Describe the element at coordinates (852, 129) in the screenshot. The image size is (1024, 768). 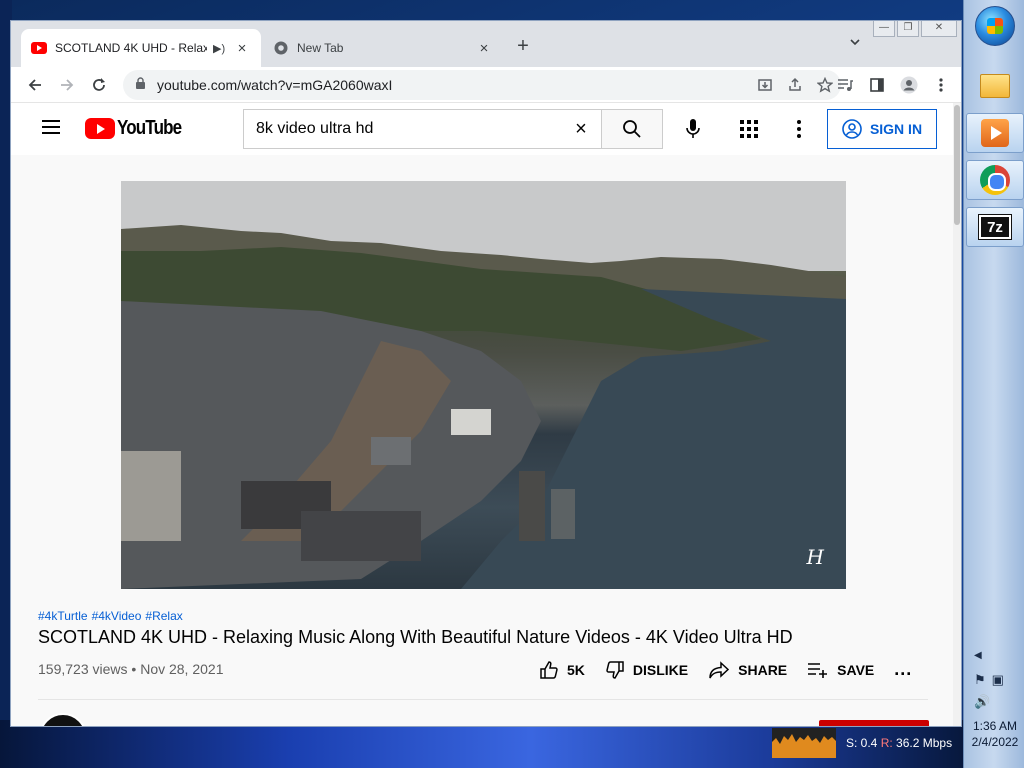
I see `account-circle-icon` at that location.